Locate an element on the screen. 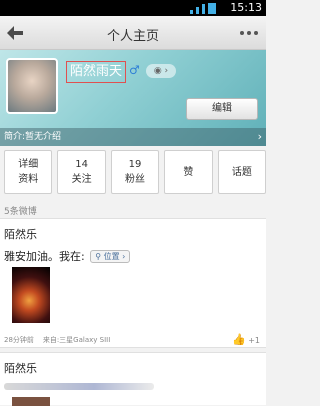  post-time: 28分钟前 is located at coordinates (19, 340).